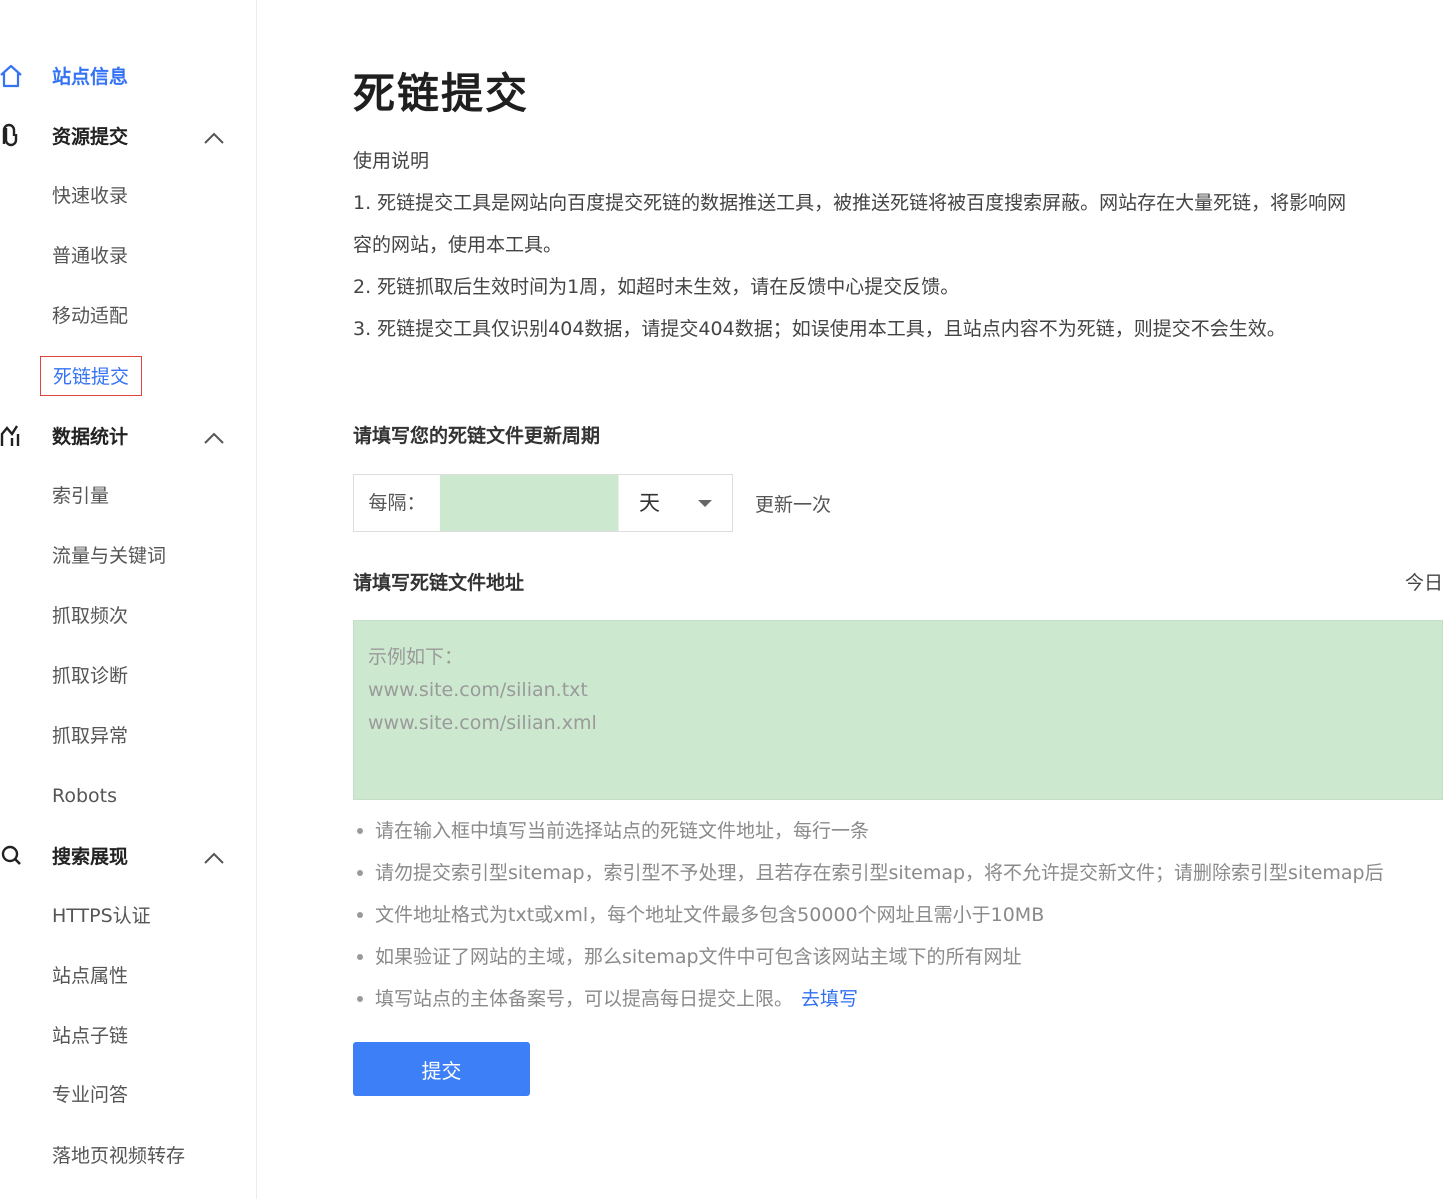  I want to click on sidebar-item-crawl-diagnosis: 抓取诊断, so click(90, 676).